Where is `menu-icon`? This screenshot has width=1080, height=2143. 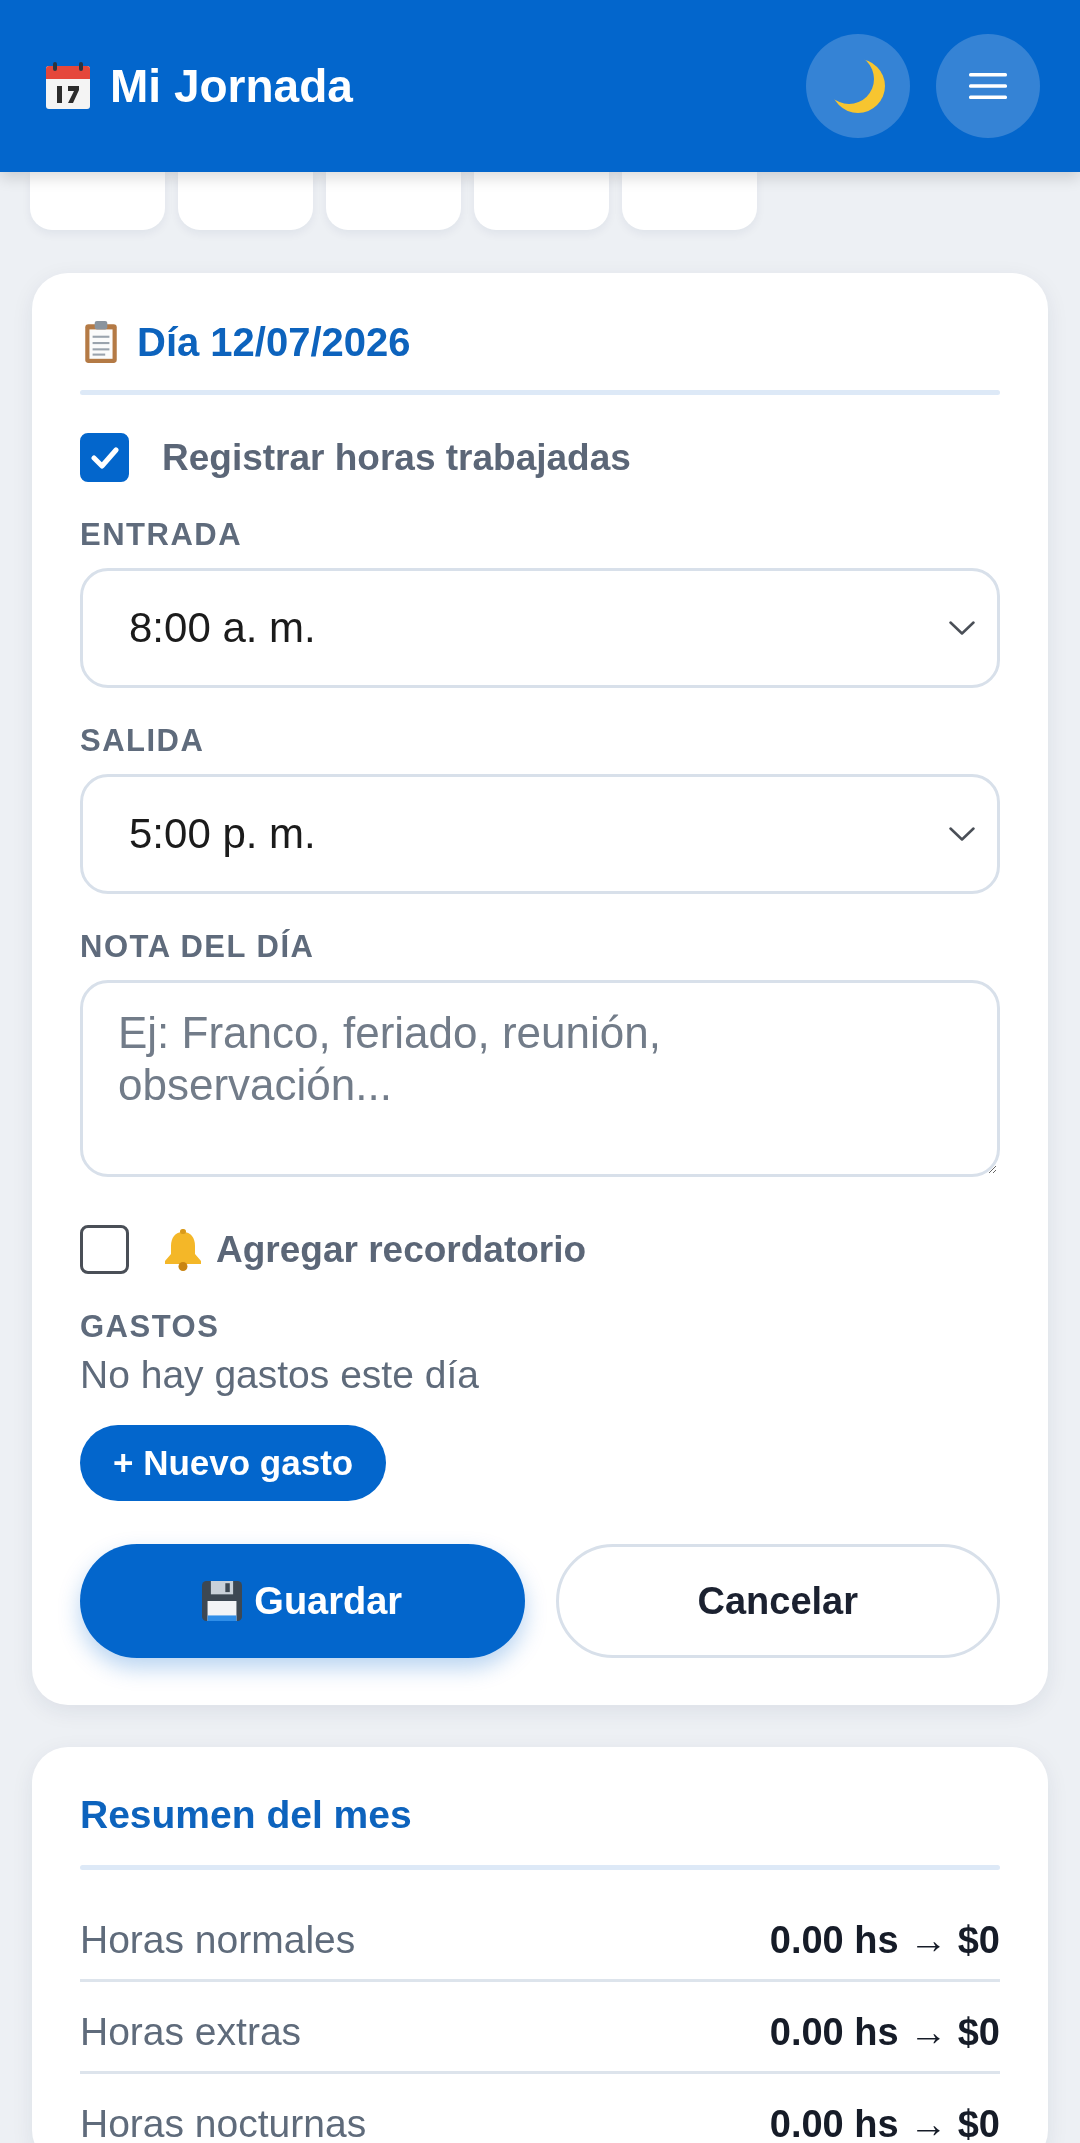 menu-icon is located at coordinates (988, 86).